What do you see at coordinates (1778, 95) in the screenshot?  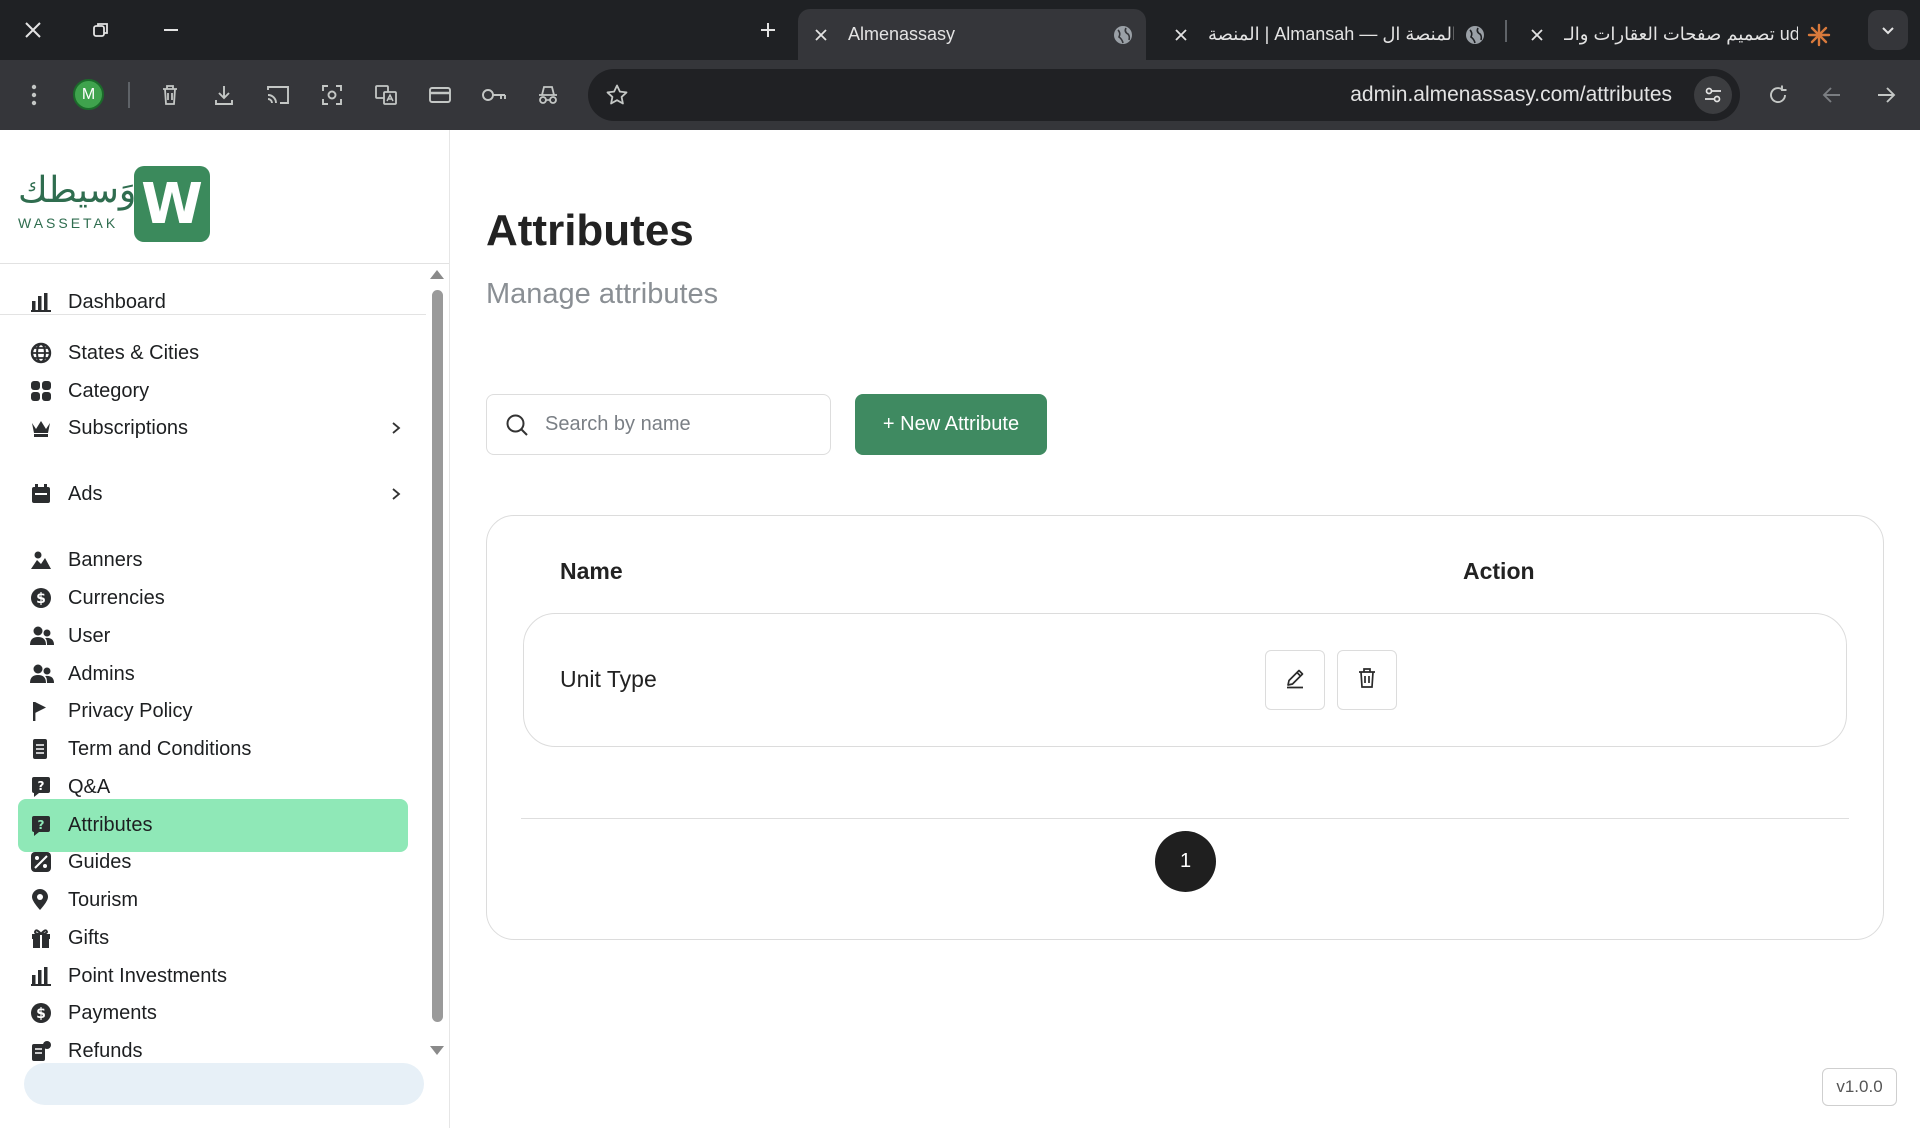 I see `reload-icon` at bounding box center [1778, 95].